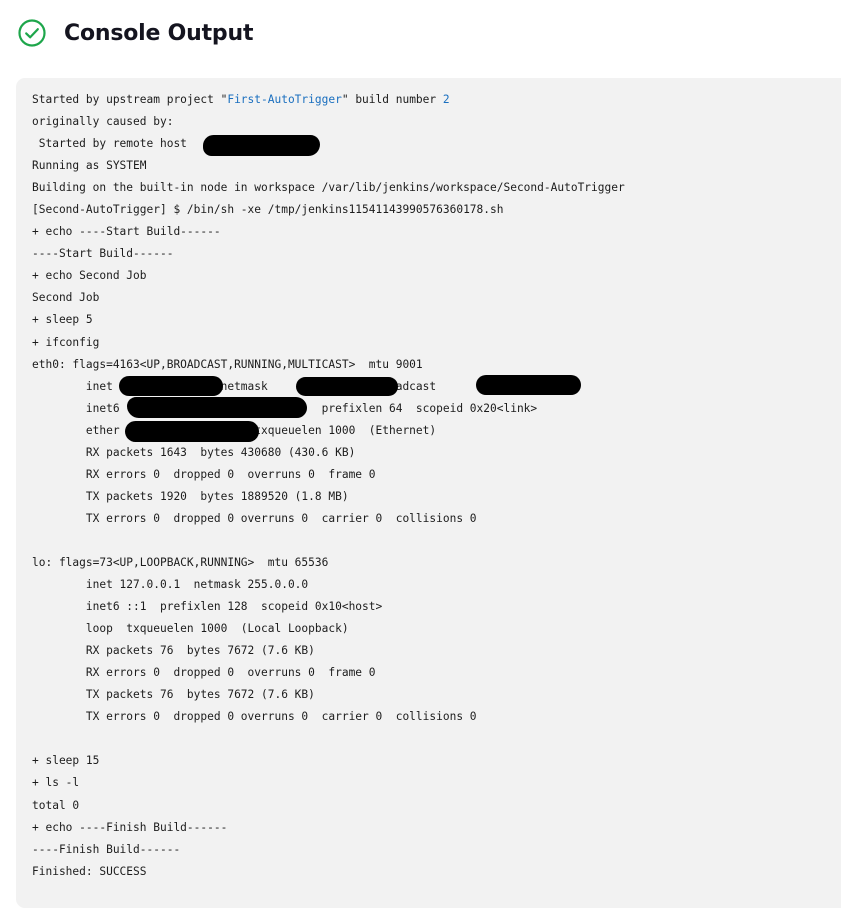 The image size is (841, 908). Describe the element at coordinates (311, 408) in the screenshot. I see `console-line: inet6 prefixlen 64 scopeid 0x20<link>` at that location.